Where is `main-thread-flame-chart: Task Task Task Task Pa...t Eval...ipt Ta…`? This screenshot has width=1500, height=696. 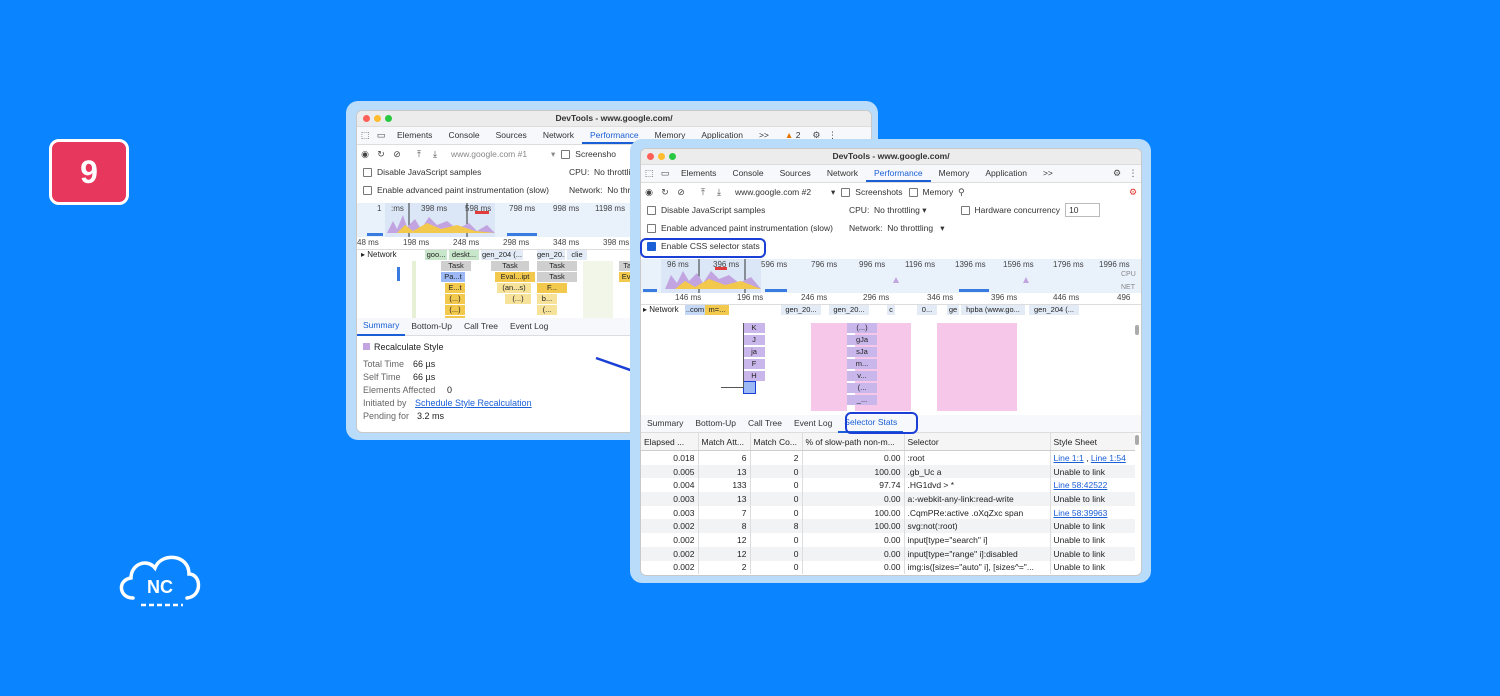 main-thread-flame-chart: Task Task Task Task Pa...t Eval...ipt Ta… is located at coordinates (507, 291).